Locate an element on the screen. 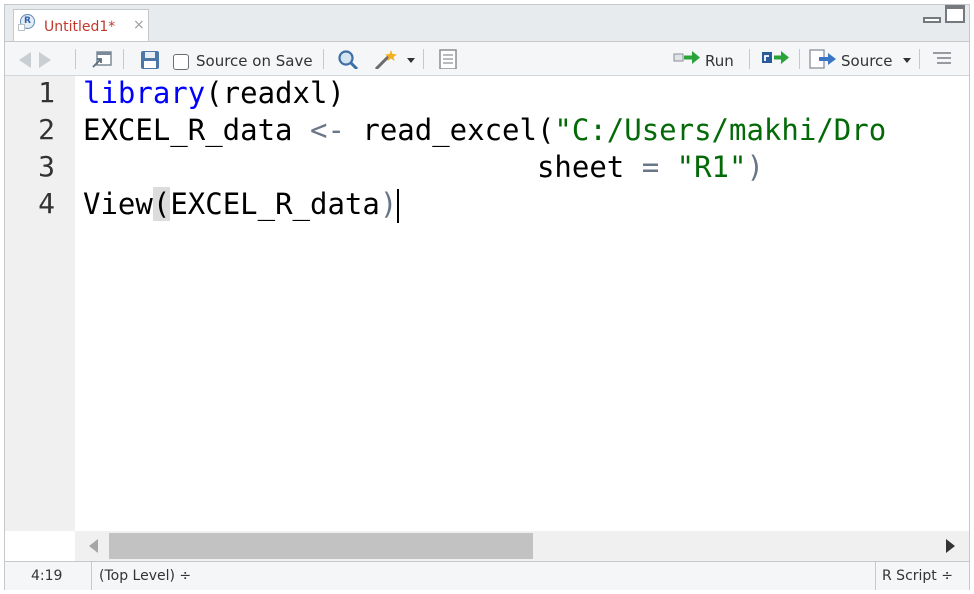 Image resolution: width=974 pixels, height=594 pixels. show-in-new-window-icon is located at coordinates (102, 59).